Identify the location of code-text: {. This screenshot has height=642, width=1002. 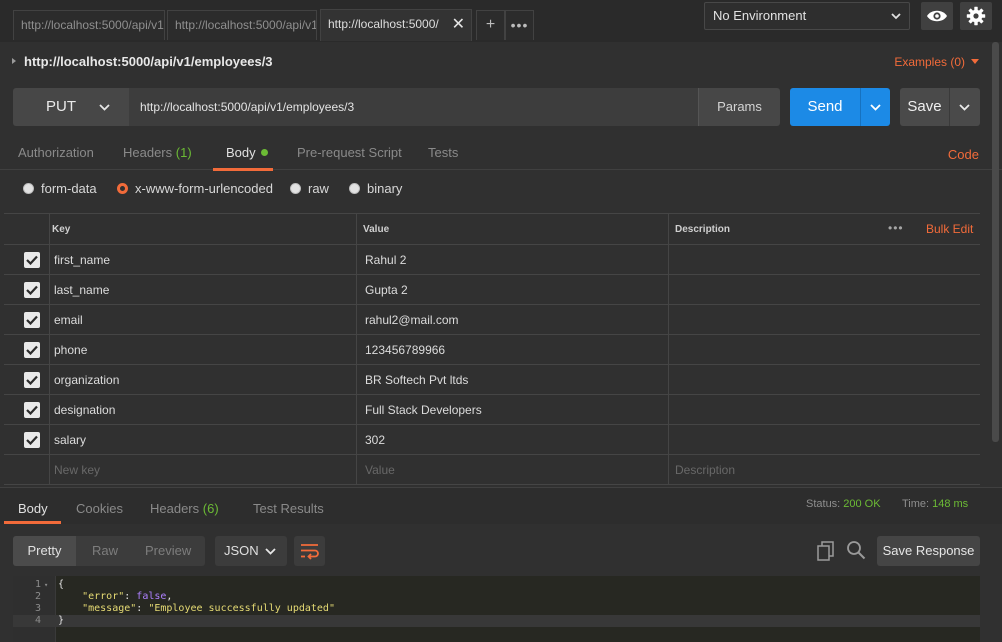
(61, 585).